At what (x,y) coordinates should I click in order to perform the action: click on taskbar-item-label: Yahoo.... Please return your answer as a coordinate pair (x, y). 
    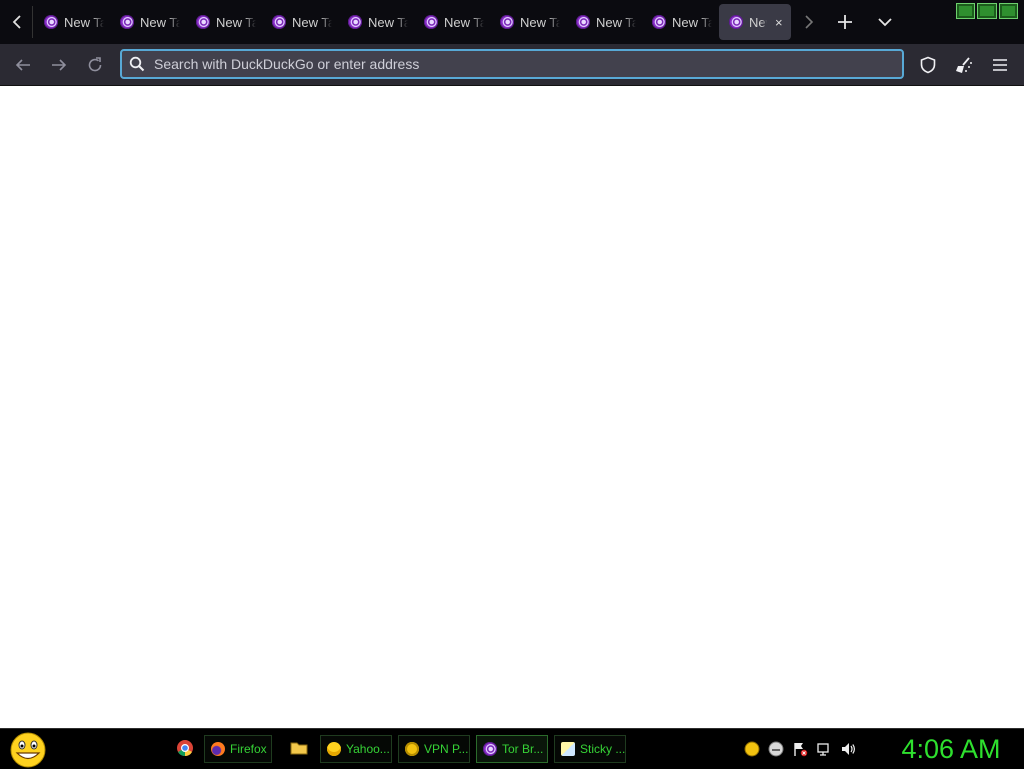
    Looking at the image, I should click on (368, 749).